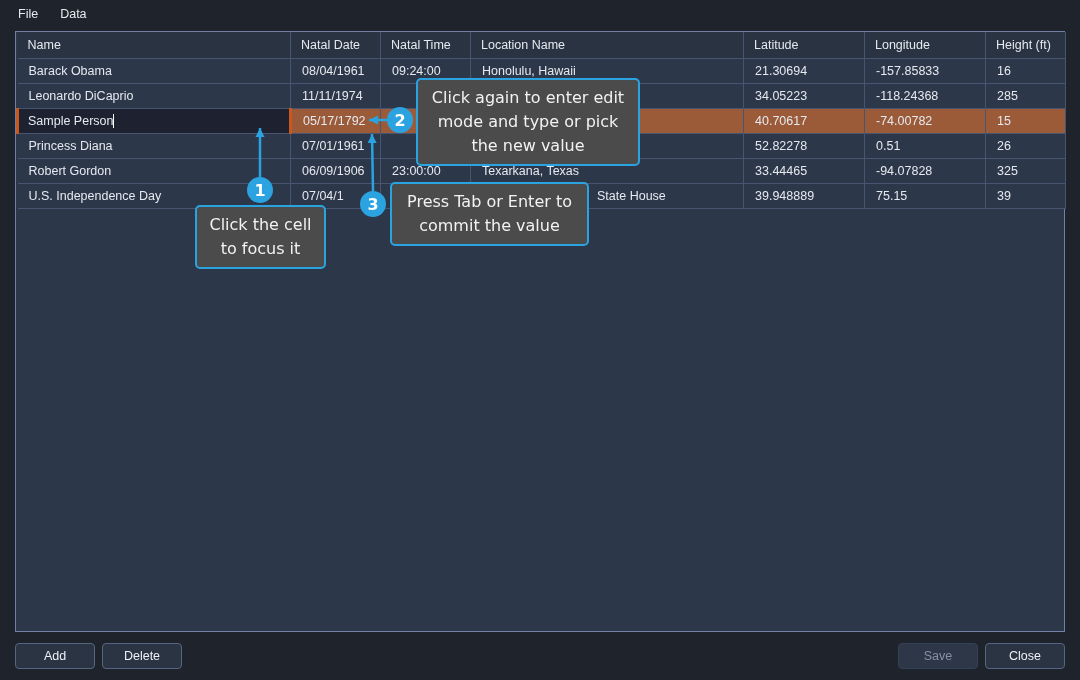 The width and height of the screenshot is (1080, 680). What do you see at coordinates (925, 45) in the screenshot?
I see `column-header: Longitude` at bounding box center [925, 45].